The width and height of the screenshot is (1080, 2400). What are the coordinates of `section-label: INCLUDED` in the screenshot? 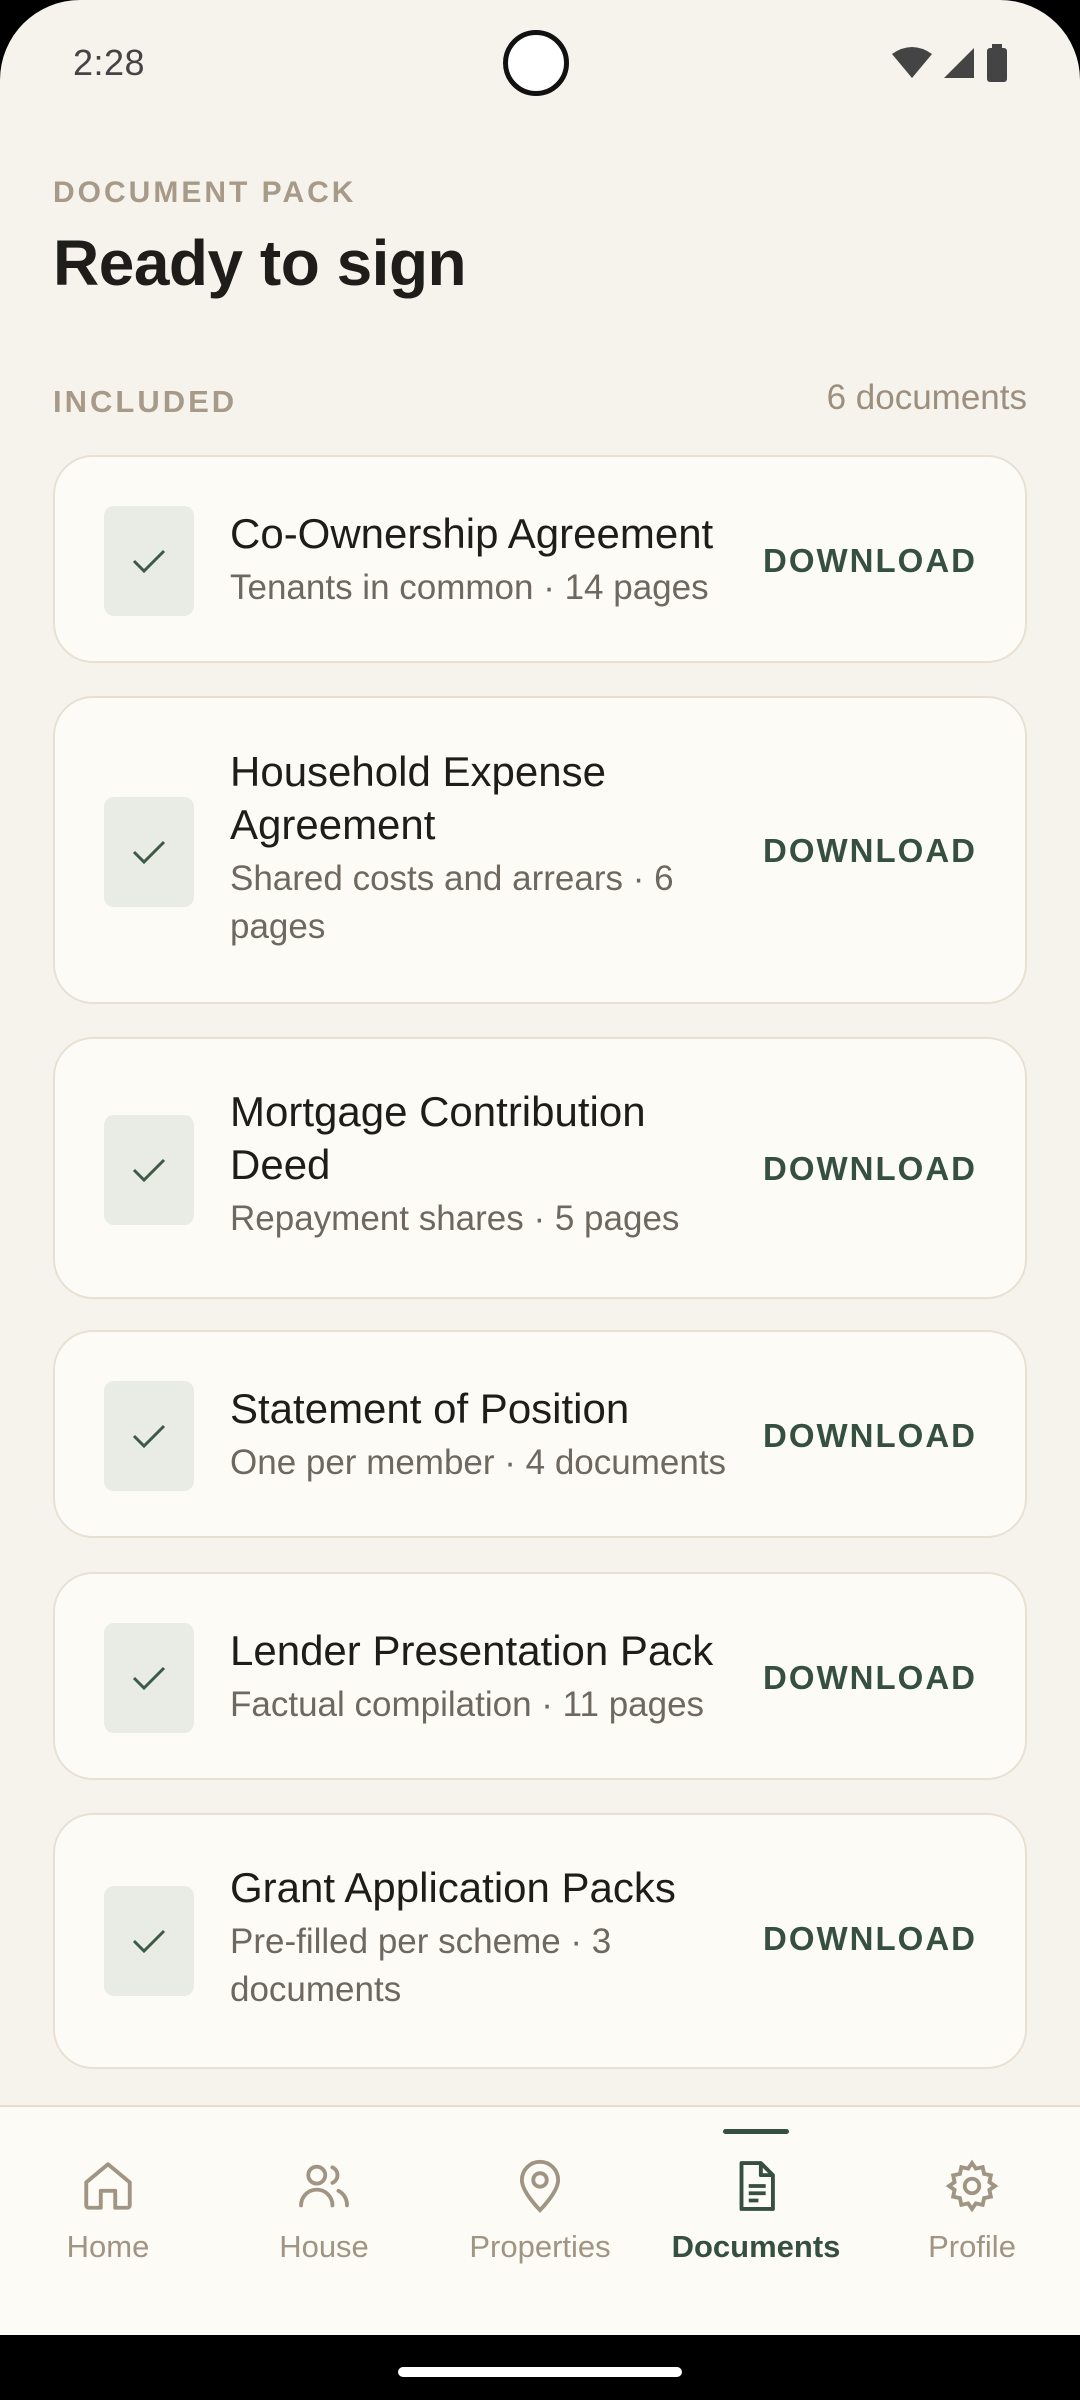 It's located at (145, 401).